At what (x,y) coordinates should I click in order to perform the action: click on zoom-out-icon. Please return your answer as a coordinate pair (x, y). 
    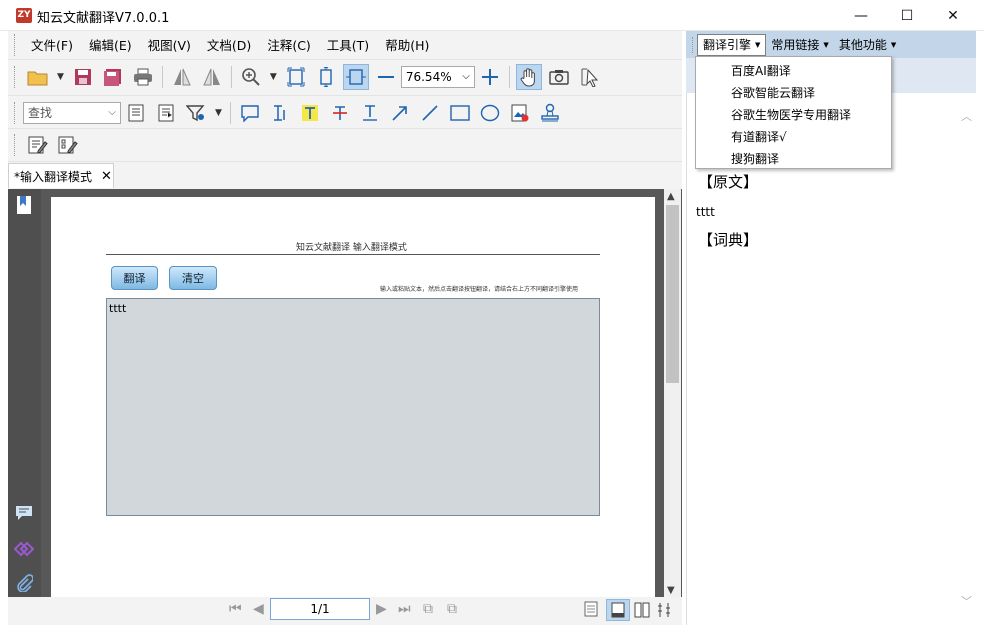
    Looking at the image, I should click on (386, 77).